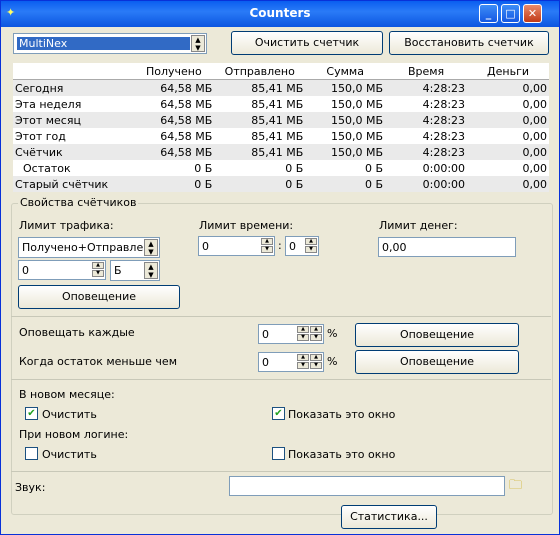 The image size is (560, 535). Describe the element at coordinates (73, 152) in the screenshot. I see `row-label: Счётчик` at that location.